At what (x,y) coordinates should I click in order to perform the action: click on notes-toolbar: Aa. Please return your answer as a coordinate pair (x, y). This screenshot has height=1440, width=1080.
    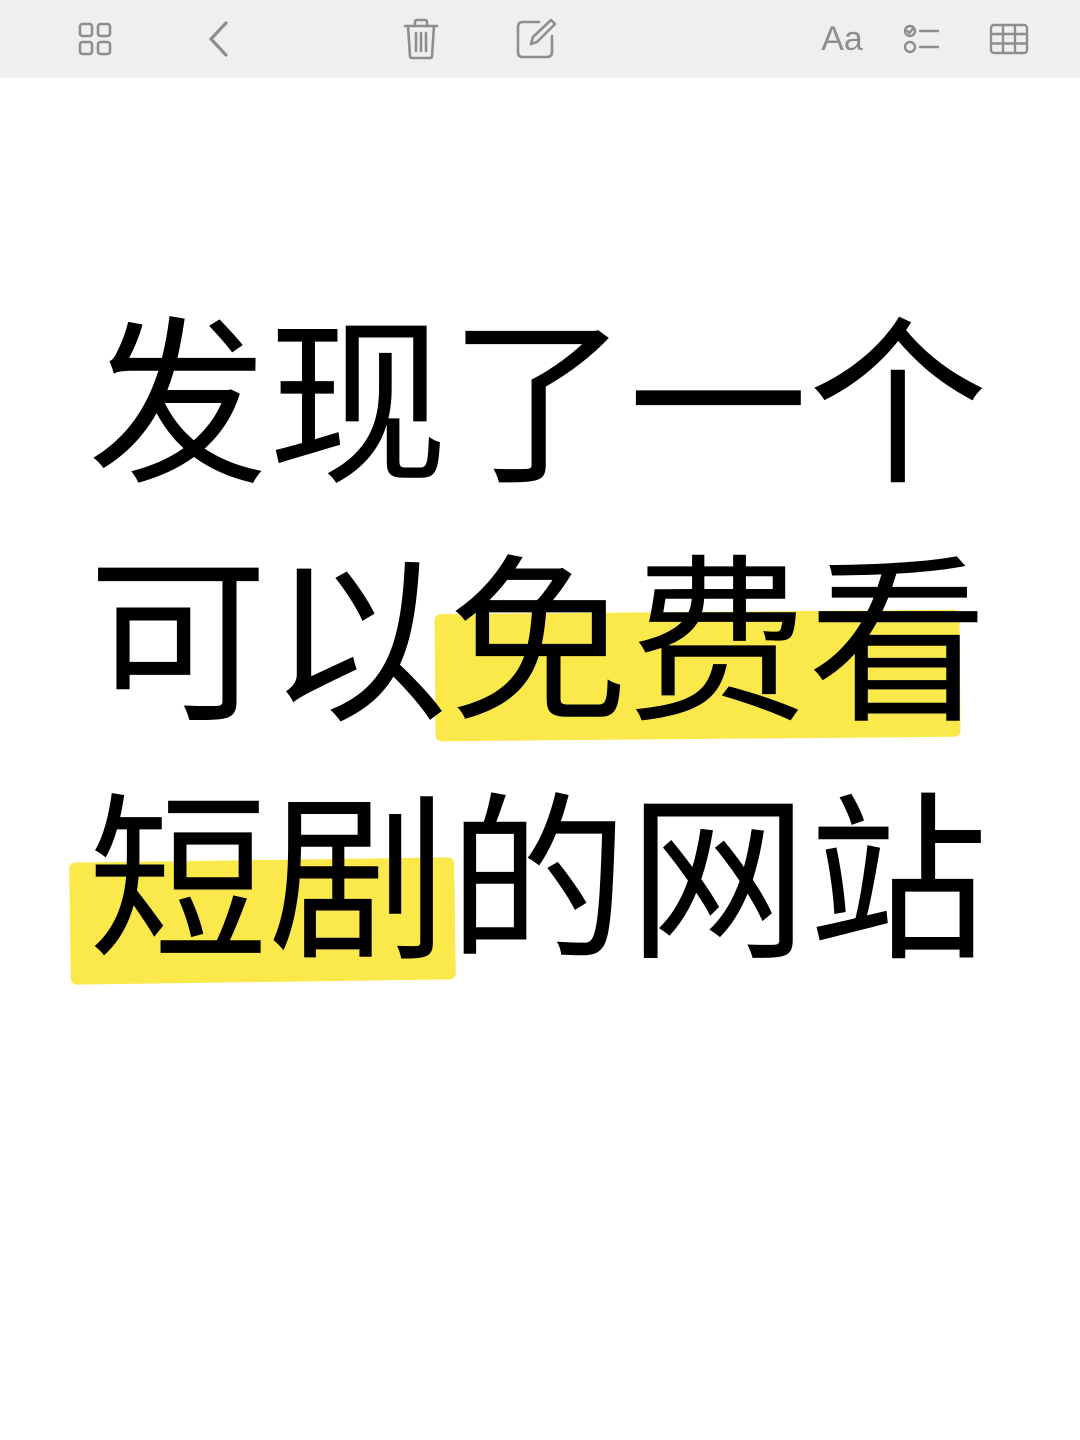
    Looking at the image, I should click on (540, 39).